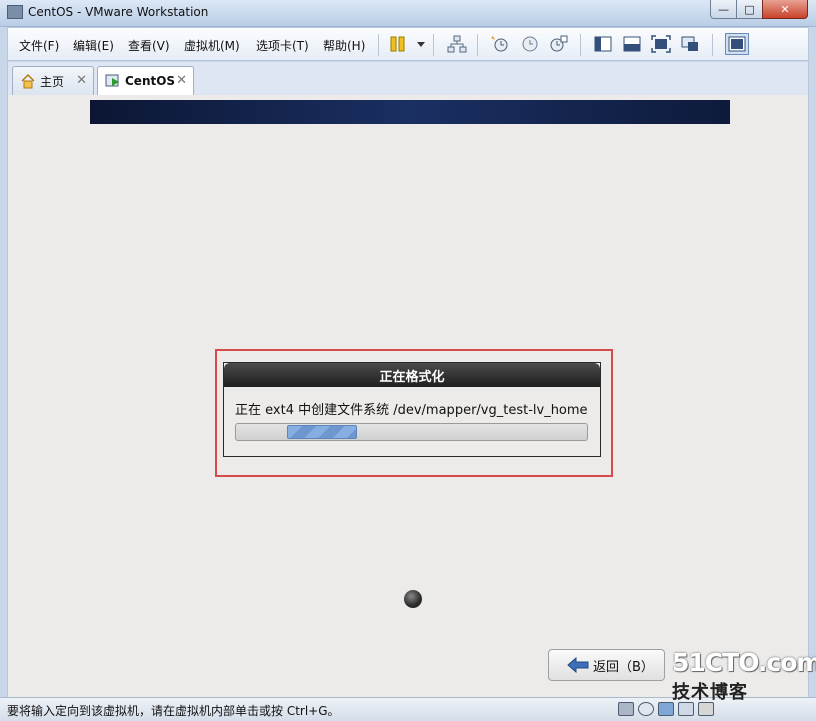 This screenshot has height=721, width=816. Describe the element at coordinates (500, 44) in the screenshot. I see `snapshot-take-icon` at that location.